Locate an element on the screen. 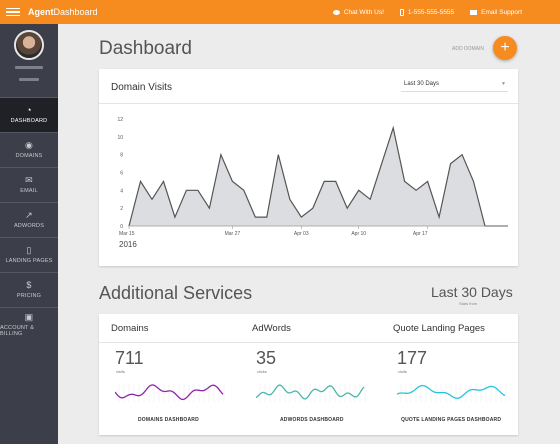 The image size is (560, 444). globe-icon: ◉ is located at coordinates (29, 145).